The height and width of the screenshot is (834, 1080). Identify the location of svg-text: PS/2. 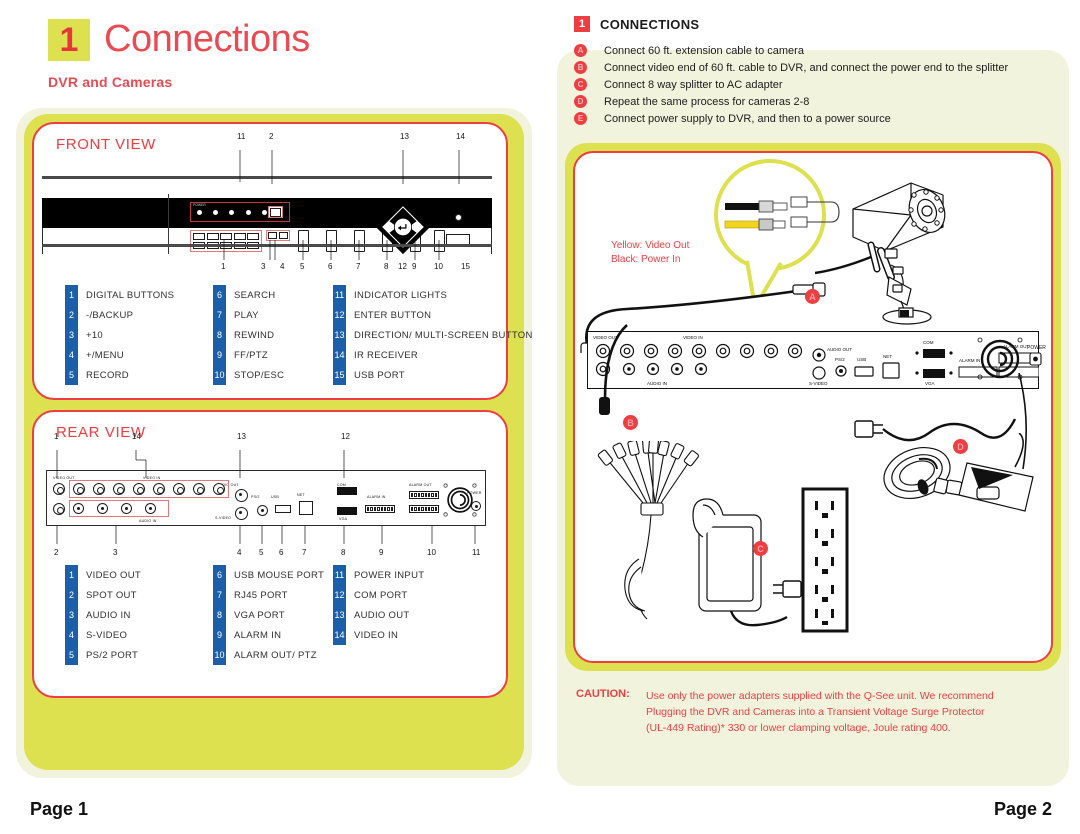
(840, 359).